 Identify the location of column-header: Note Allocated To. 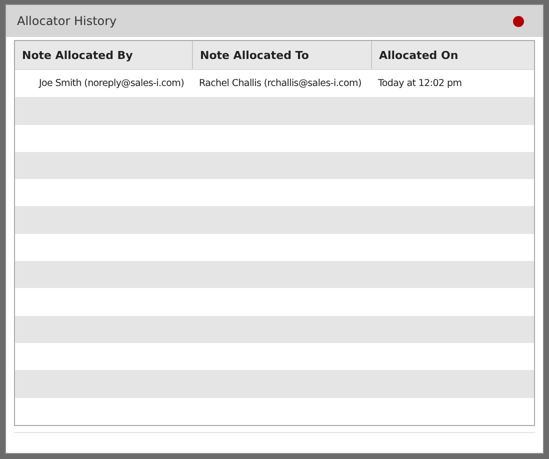
(282, 55).